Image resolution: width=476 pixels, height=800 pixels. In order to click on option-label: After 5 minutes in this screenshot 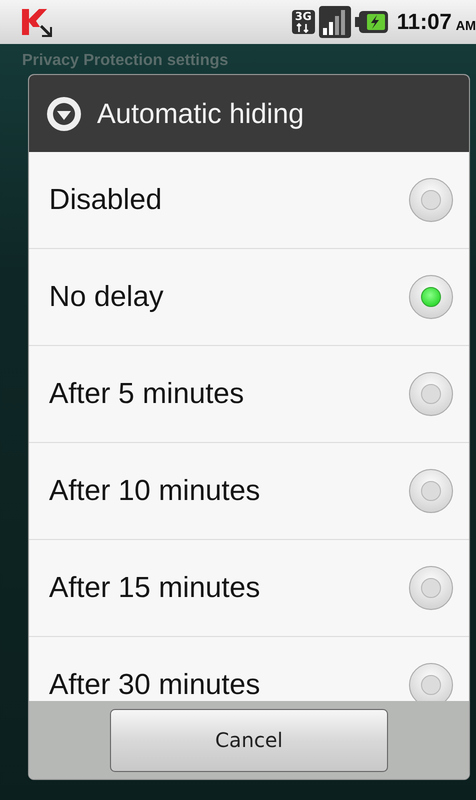, I will do `click(146, 394)`.